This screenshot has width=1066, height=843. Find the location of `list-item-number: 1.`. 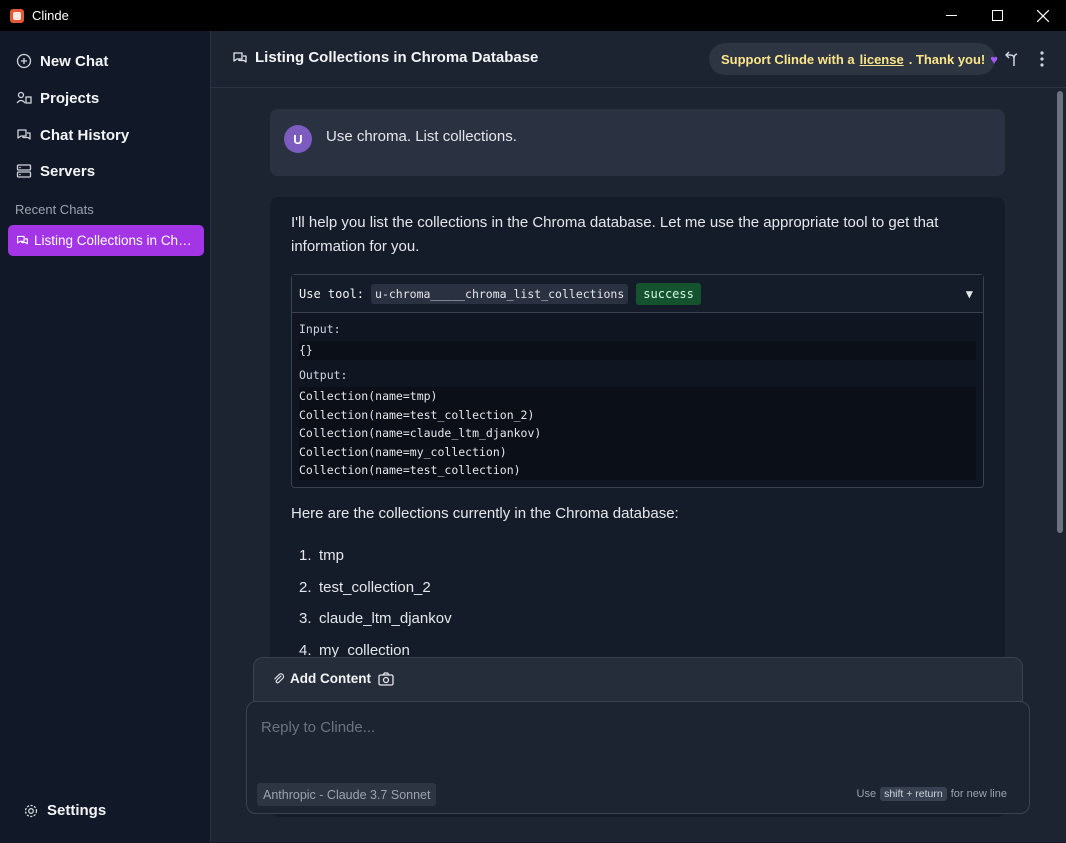

list-item-number: 1. is located at coordinates (305, 555).